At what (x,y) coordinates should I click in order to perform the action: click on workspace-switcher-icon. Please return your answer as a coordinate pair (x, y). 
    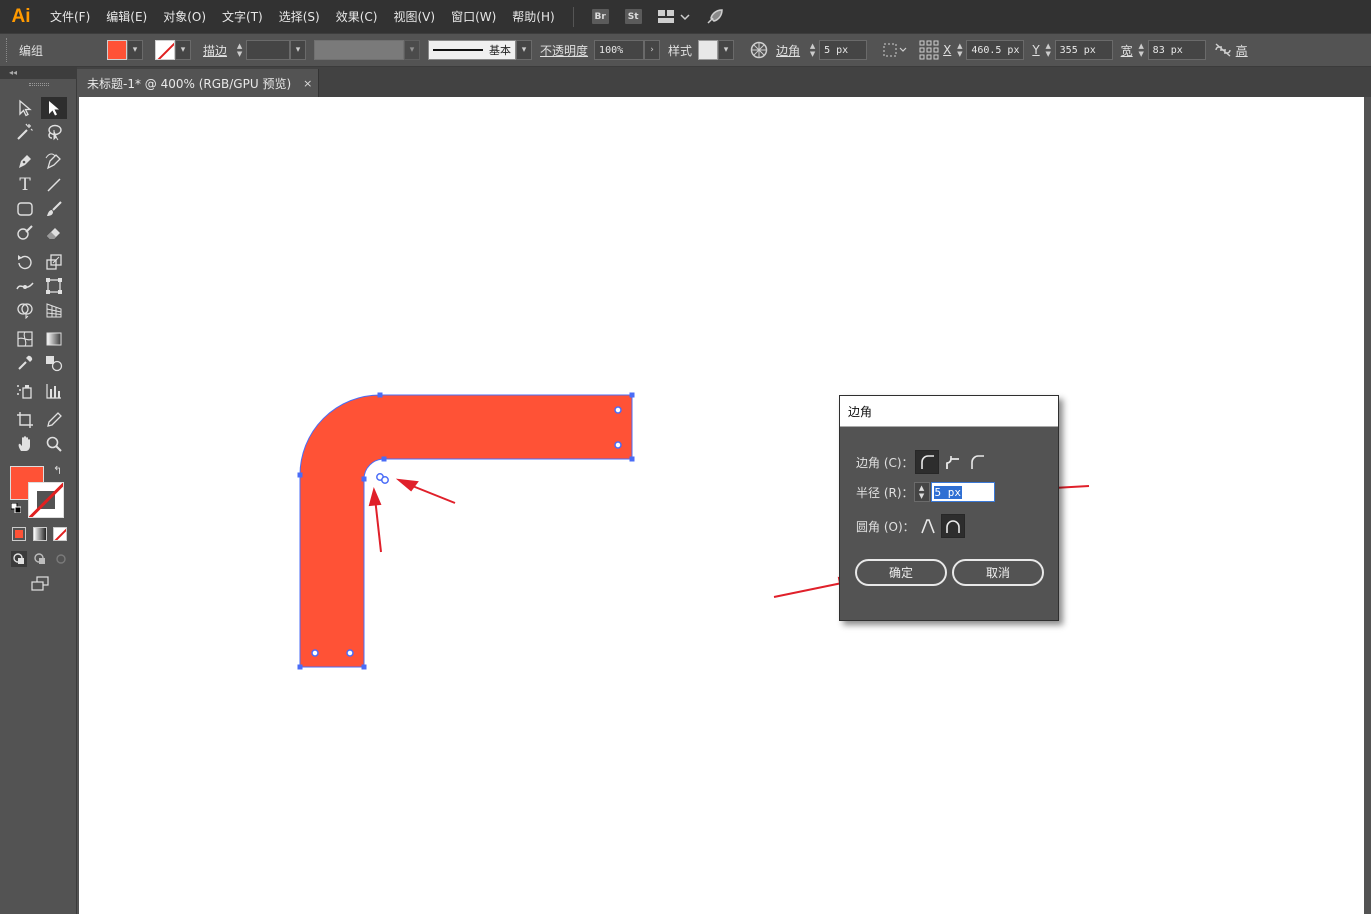
    Looking at the image, I should click on (666, 16).